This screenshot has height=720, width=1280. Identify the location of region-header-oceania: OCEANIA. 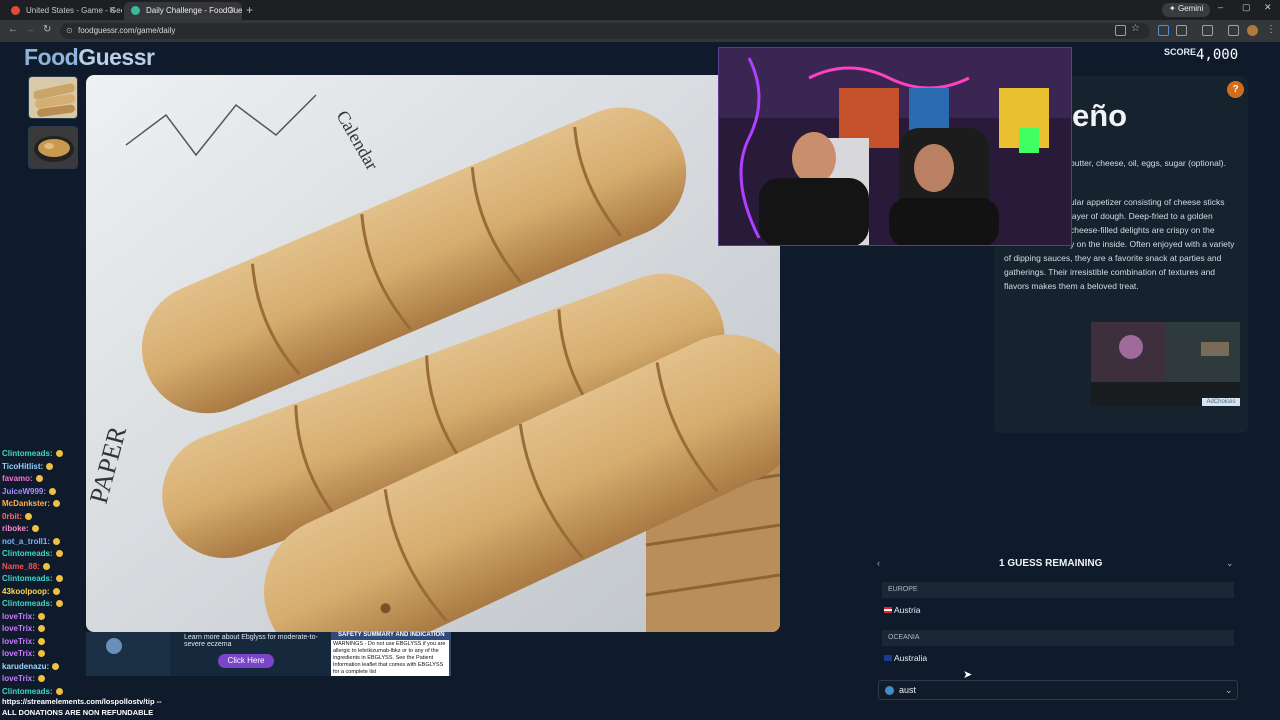
(1058, 638).